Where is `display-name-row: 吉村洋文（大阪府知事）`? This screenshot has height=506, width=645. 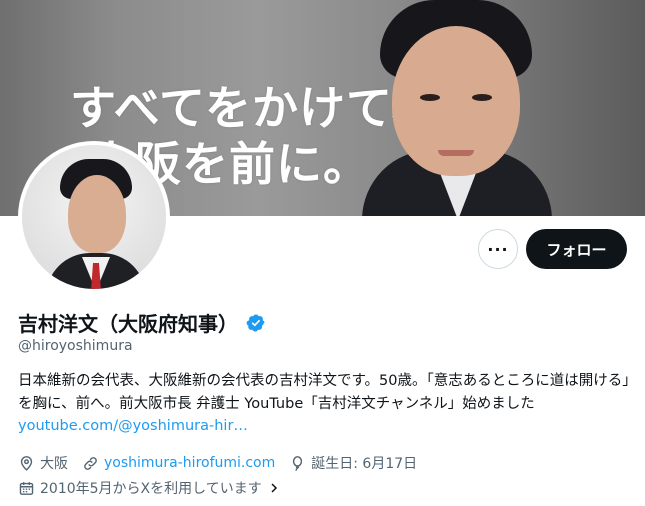 display-name-row: 吉村洋文（大阪府知事） is located at coordinates (142, 322).